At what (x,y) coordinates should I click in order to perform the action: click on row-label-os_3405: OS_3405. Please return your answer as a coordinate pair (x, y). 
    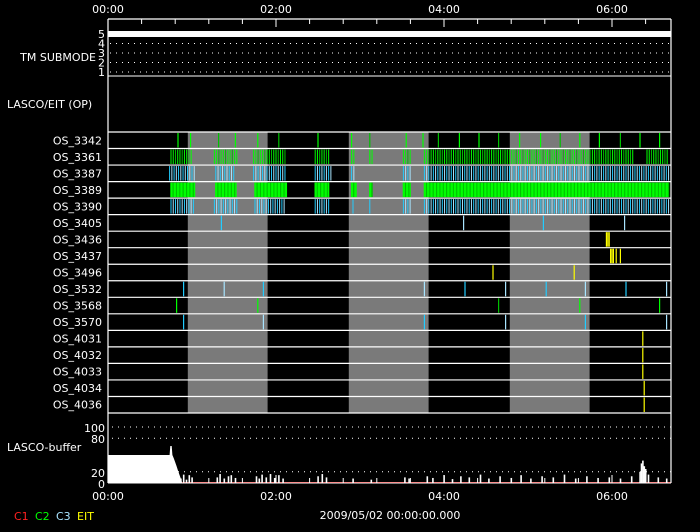
    Looking at the image, I should click on (77, 223).